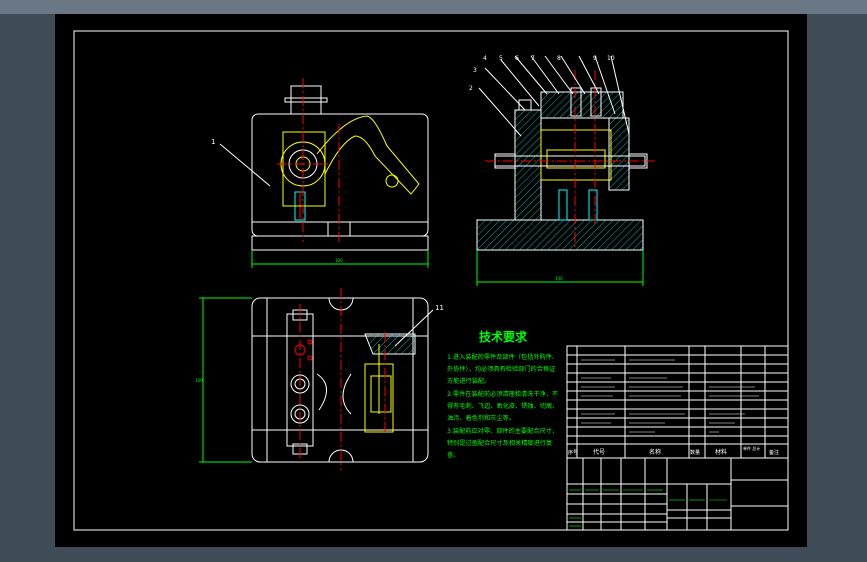 The height and width of the screenshot is (562, 867). I want to click on tech-line-5: 得有毛刺、飞边、氧化皮、锈蚀、切屑、, so click(502, 406).